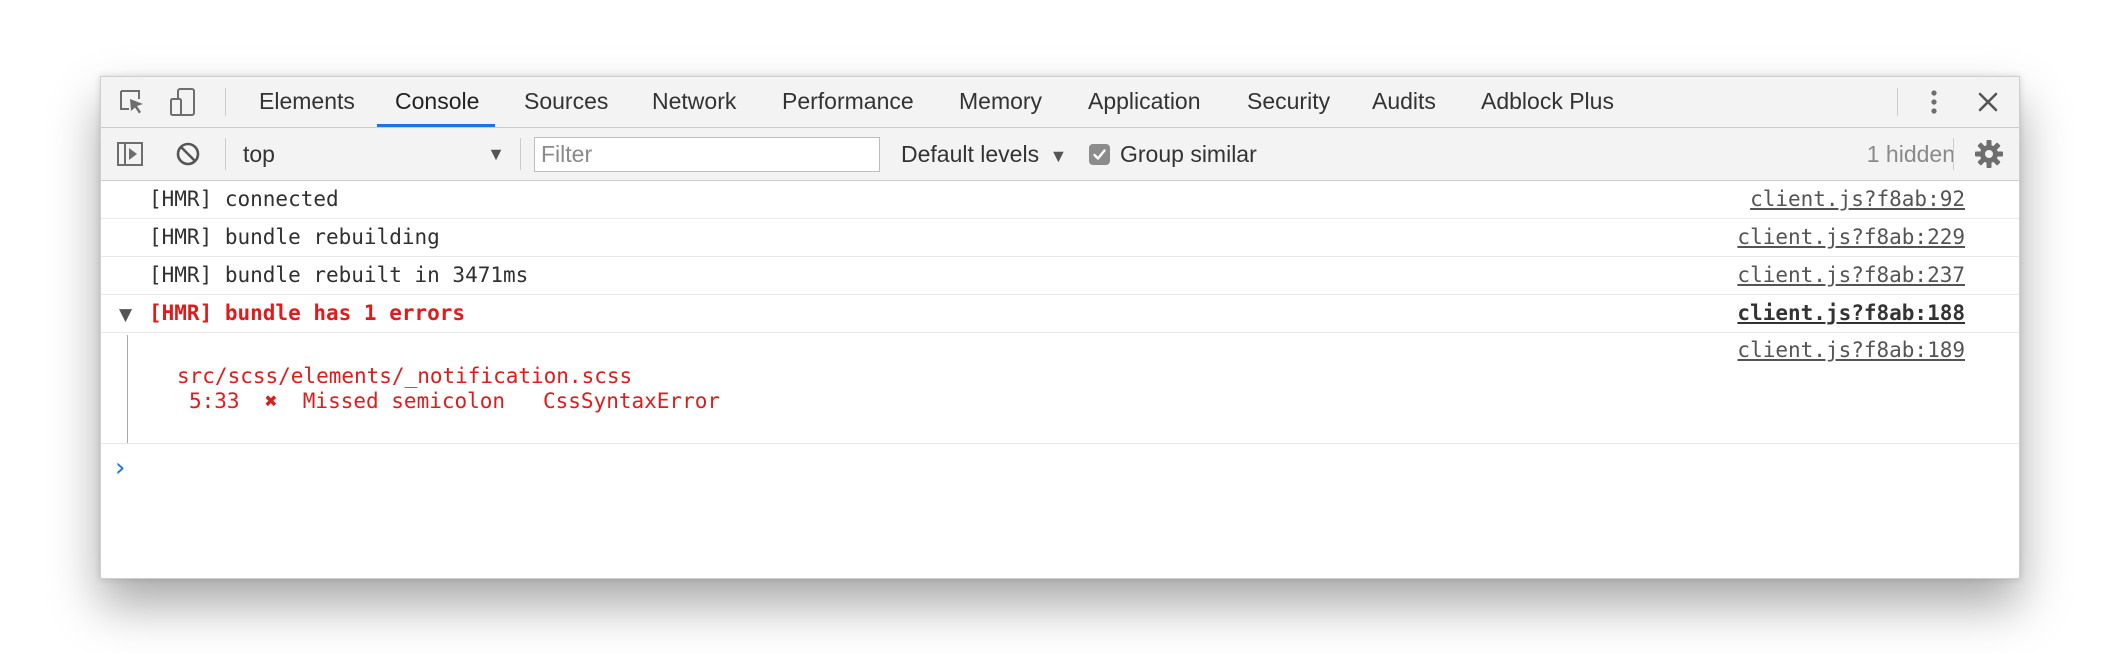 The height and width of the screenshot is (653, 2118). I want to click on expand-triangle-icon: ▼, so click(125, 315).